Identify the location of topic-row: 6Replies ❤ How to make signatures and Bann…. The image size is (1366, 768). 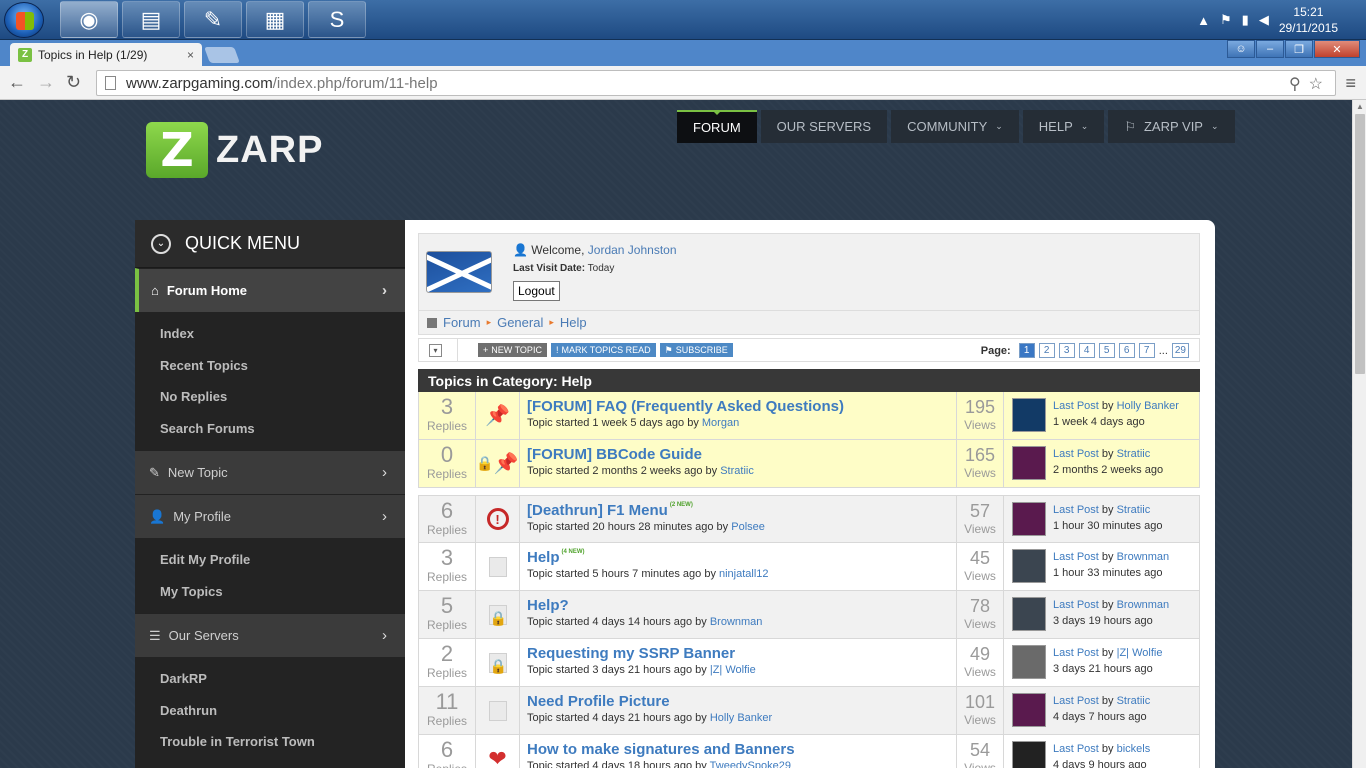
(809, 751).